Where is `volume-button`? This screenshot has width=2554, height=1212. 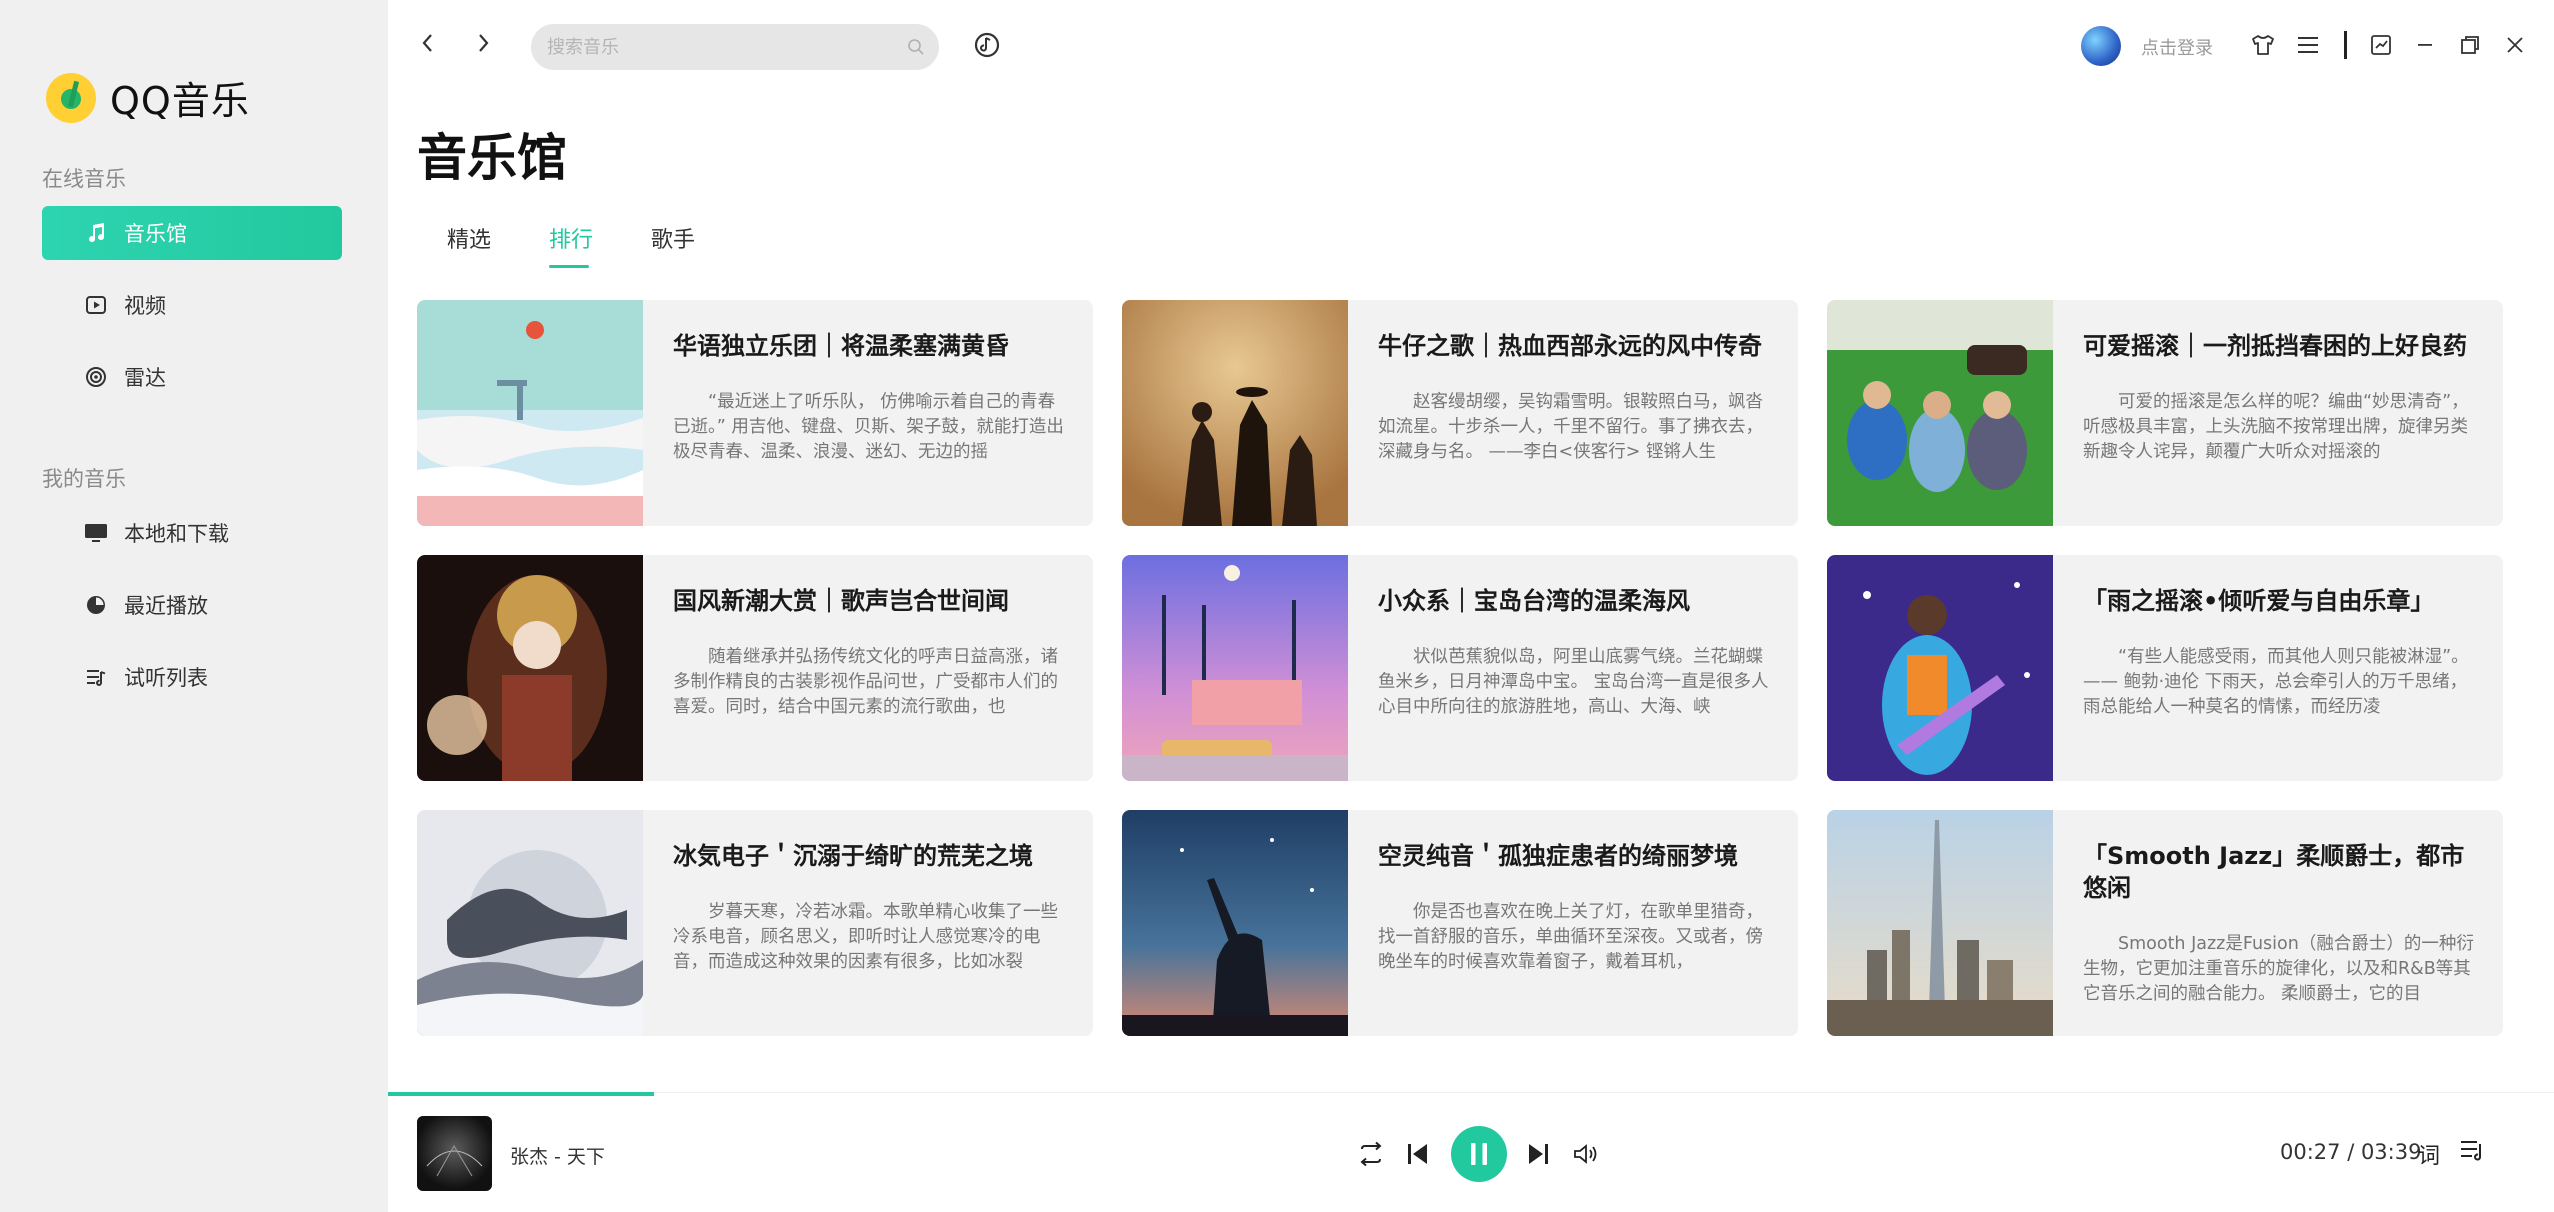 volume-button is located at coordinates (1586, 1154).